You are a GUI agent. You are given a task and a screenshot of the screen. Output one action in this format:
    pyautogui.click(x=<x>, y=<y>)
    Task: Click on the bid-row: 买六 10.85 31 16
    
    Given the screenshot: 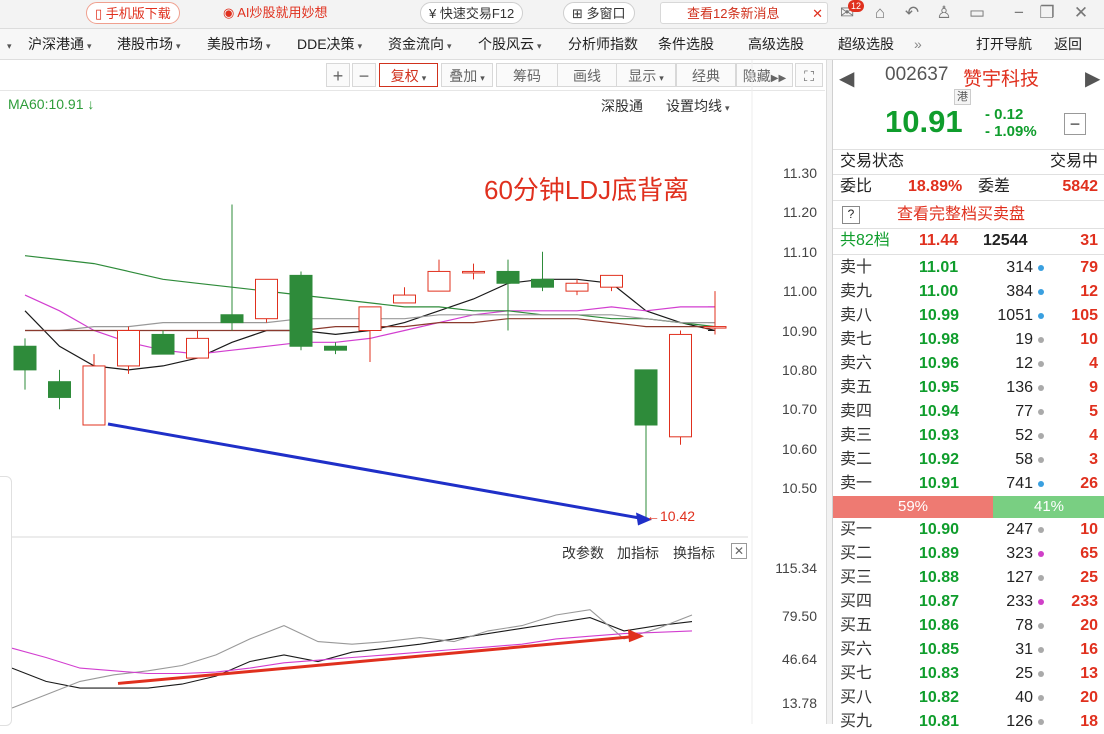 What is the action you would take?
    pyautogui.click(x=968, y=650)
    